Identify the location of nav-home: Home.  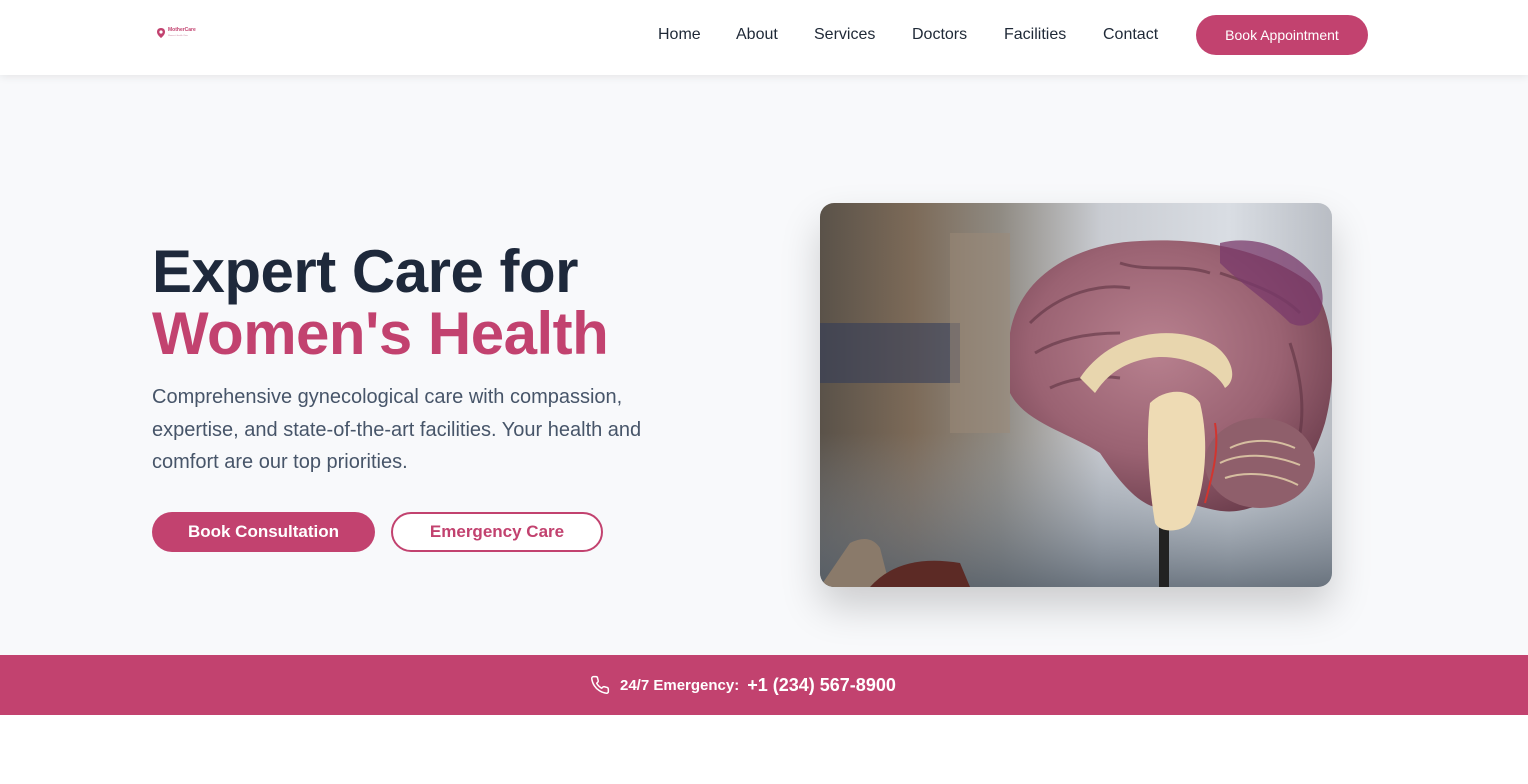
(679, 35).